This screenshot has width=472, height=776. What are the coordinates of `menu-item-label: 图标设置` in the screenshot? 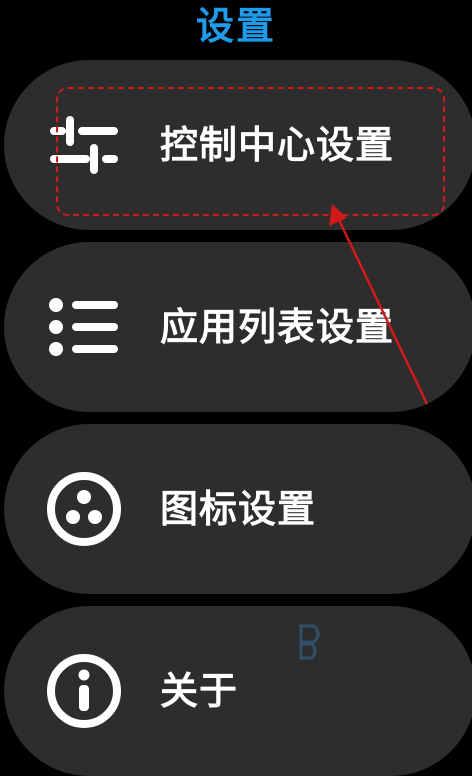 It's located at (238, 509).